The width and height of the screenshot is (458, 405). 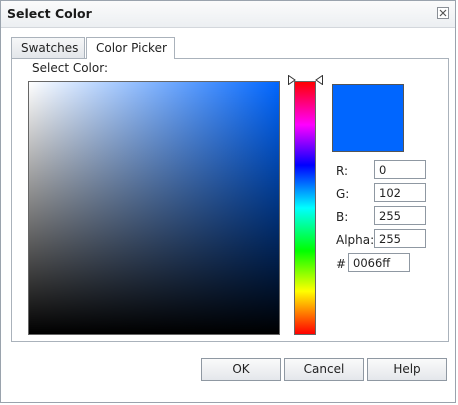 What do you see at coordinates (400, 238) in the screenshot?
I see `alpha-input` at bounding box center [400, 238].